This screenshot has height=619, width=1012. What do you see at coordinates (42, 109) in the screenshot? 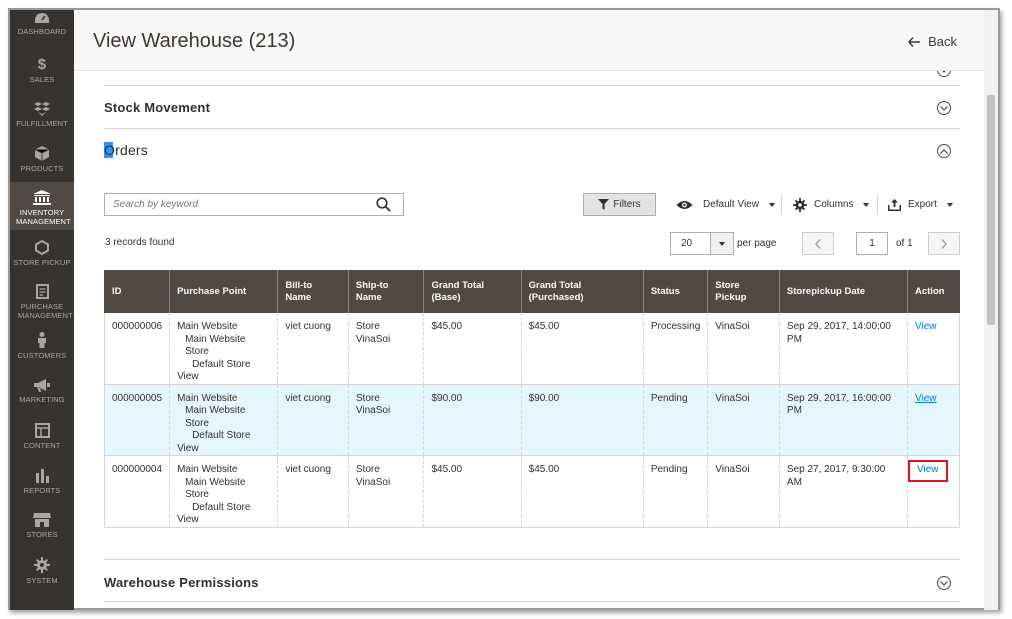
I see `boxes-icon` at bounding box center [42, 109].